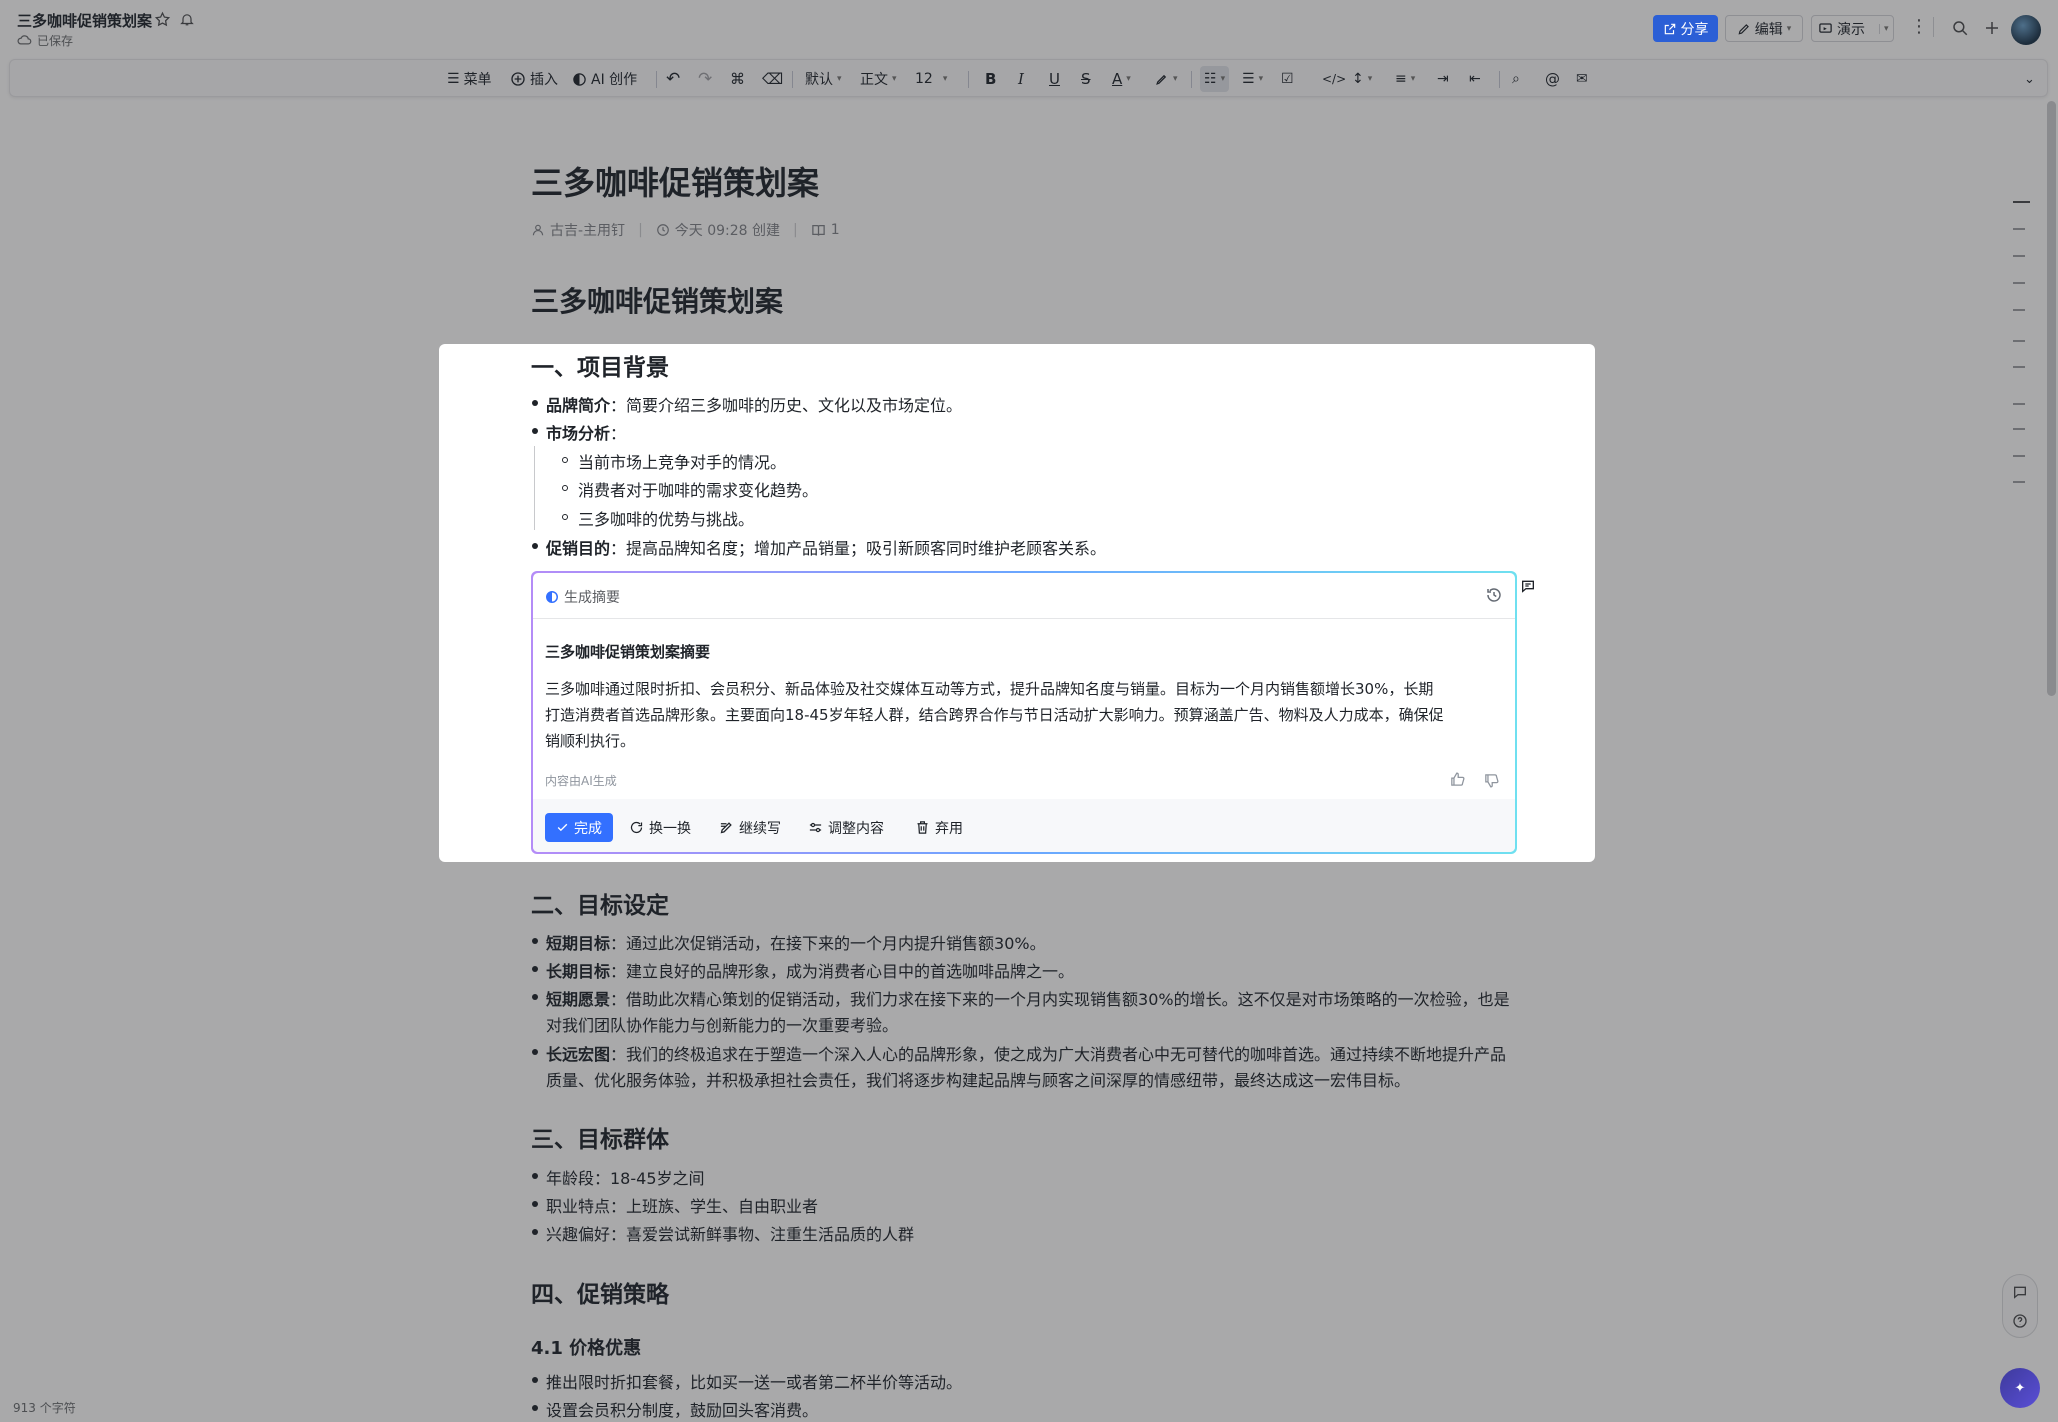 The image size is (2058, 1422). What do you see at coordinates (931, 79) in the screenshot?
I see `font-size-select: 12 ▾` at bounding box center [931, 79].